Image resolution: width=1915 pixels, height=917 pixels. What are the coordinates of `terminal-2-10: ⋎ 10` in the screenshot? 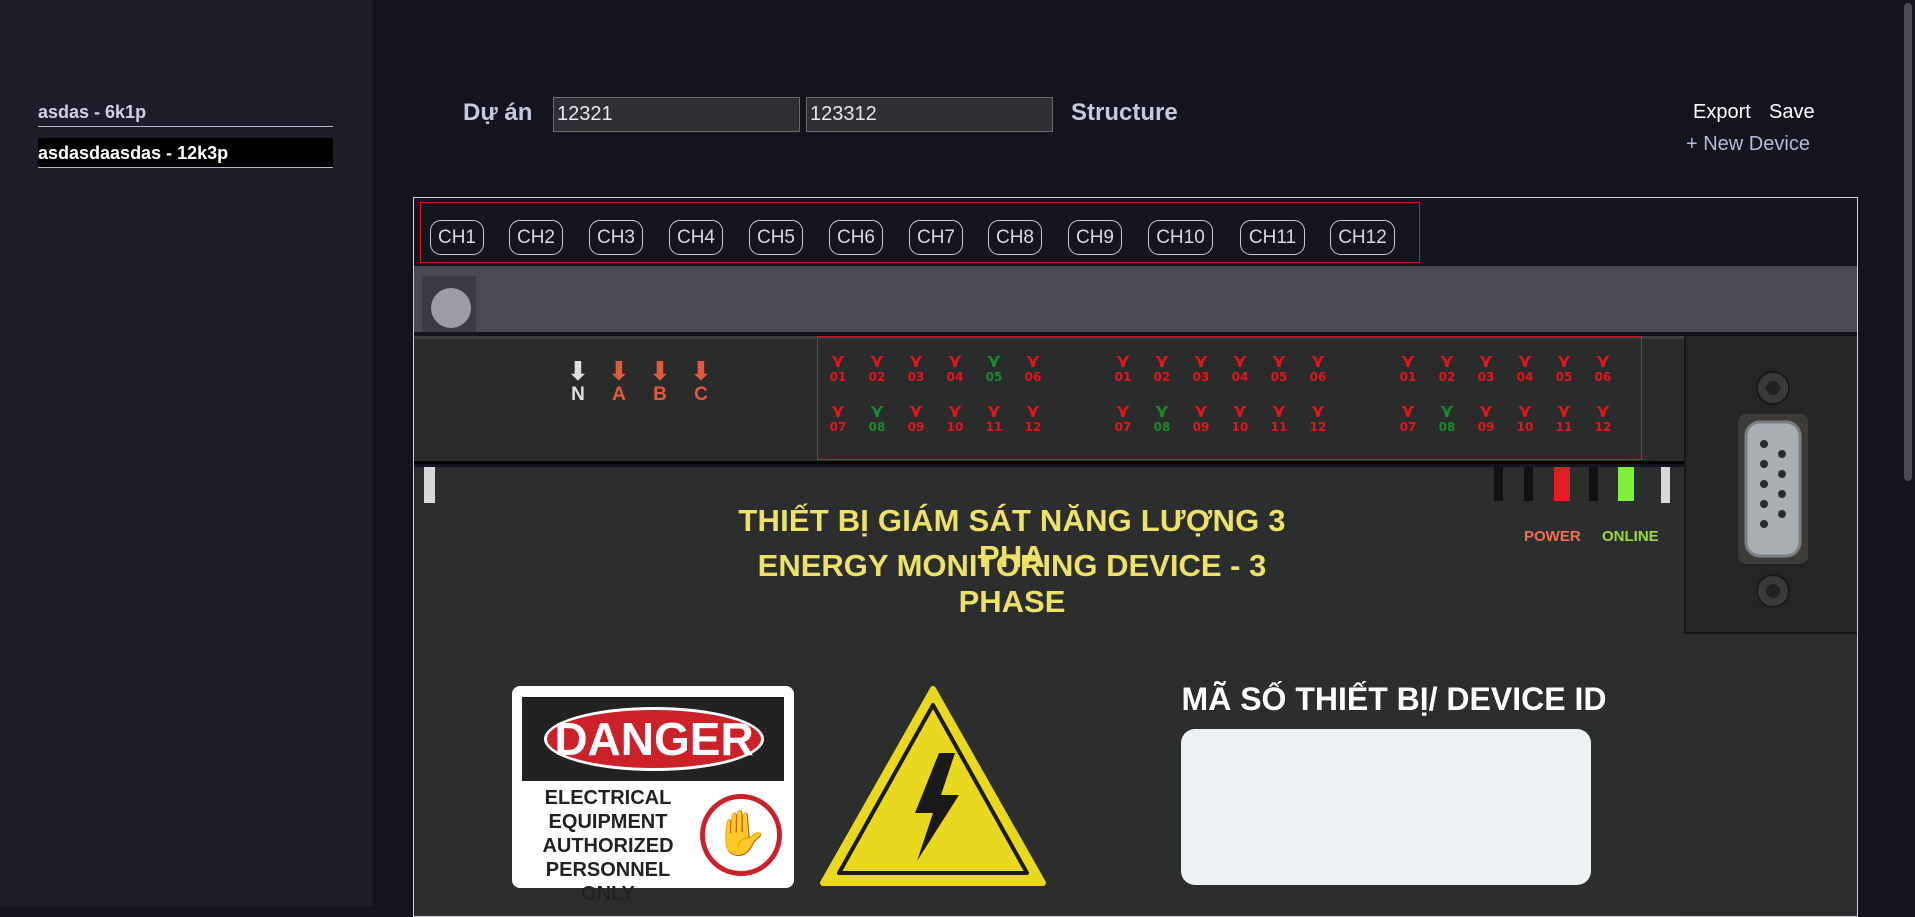 It's located at (1240, 418).